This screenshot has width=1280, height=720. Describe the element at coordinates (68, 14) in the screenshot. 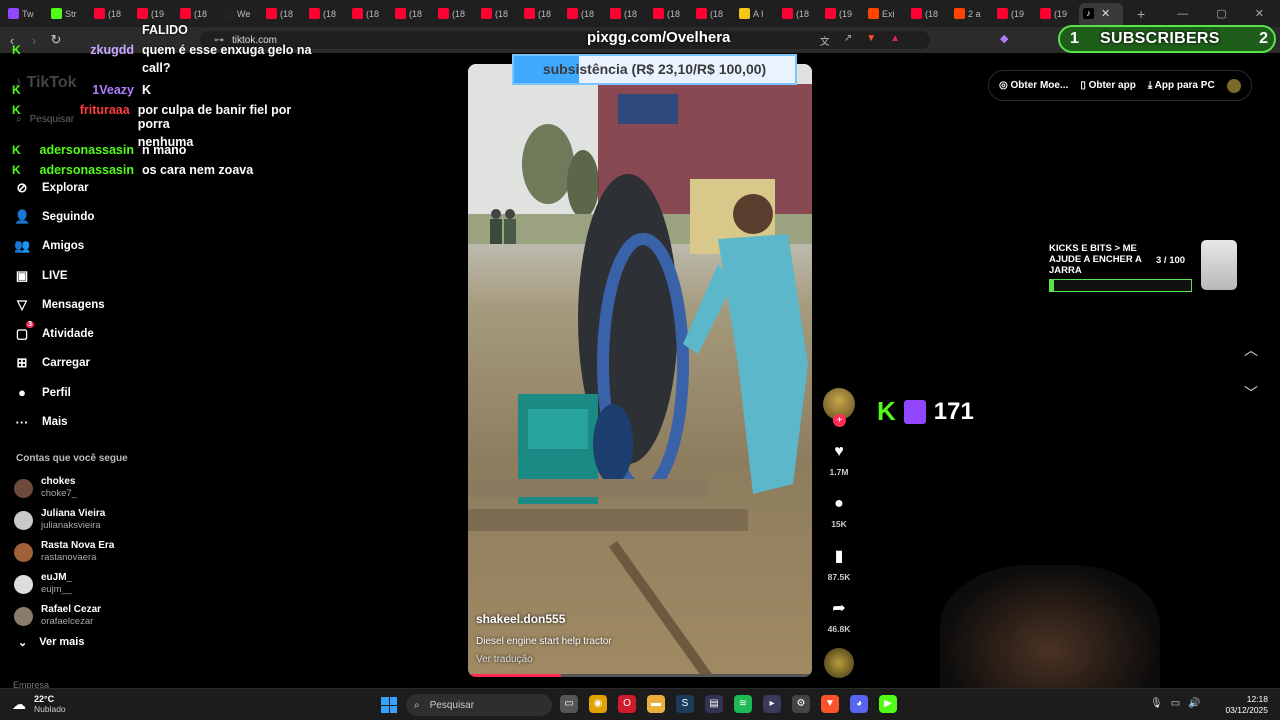

I see `browser-tab: Str` at that location.